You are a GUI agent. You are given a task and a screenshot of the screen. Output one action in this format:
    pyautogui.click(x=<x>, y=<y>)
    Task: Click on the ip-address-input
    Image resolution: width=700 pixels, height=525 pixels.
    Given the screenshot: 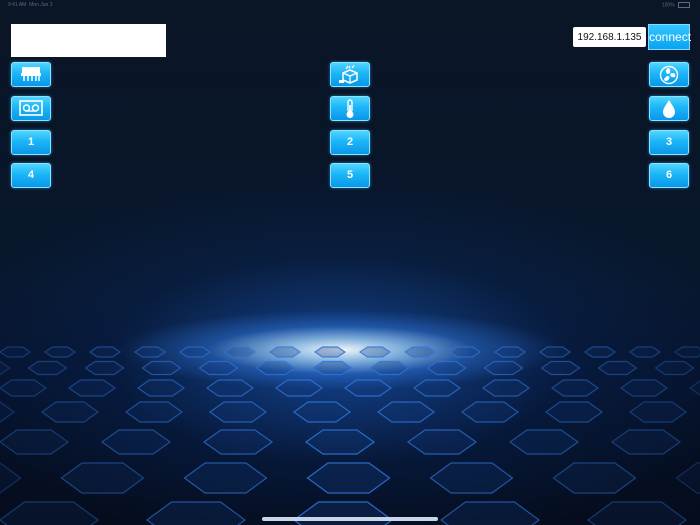 What is the action you would take?
    pyautogui.click(x=609, y=37)
    